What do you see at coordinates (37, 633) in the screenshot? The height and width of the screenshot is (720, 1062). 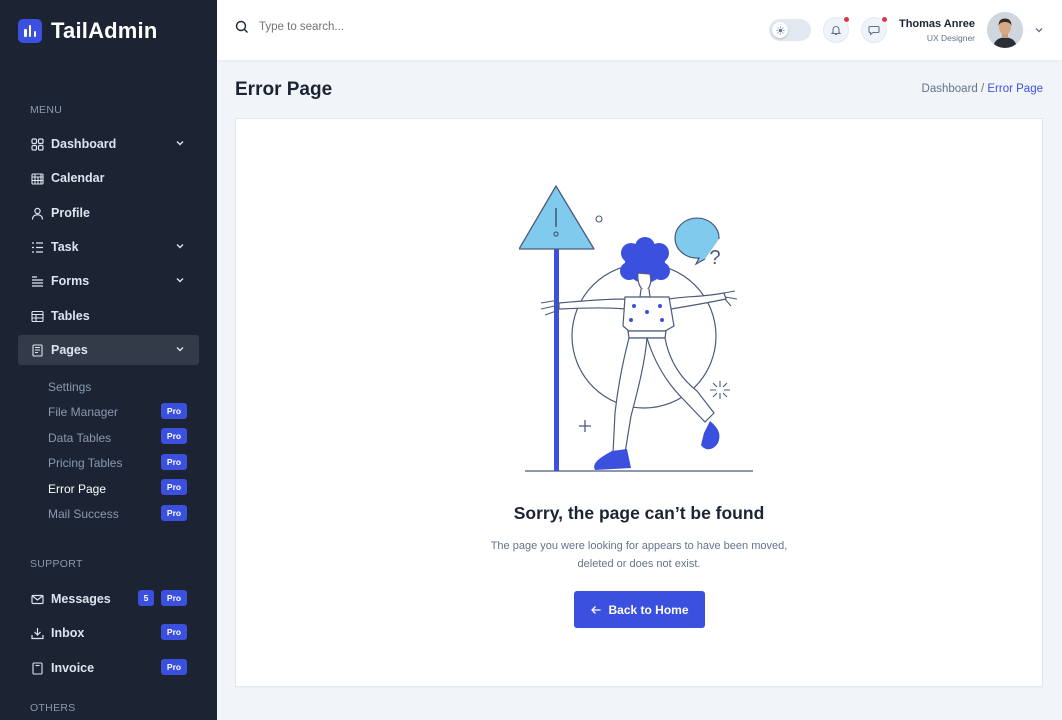 I see `inbox-icon` at bounding box center [37, 633].